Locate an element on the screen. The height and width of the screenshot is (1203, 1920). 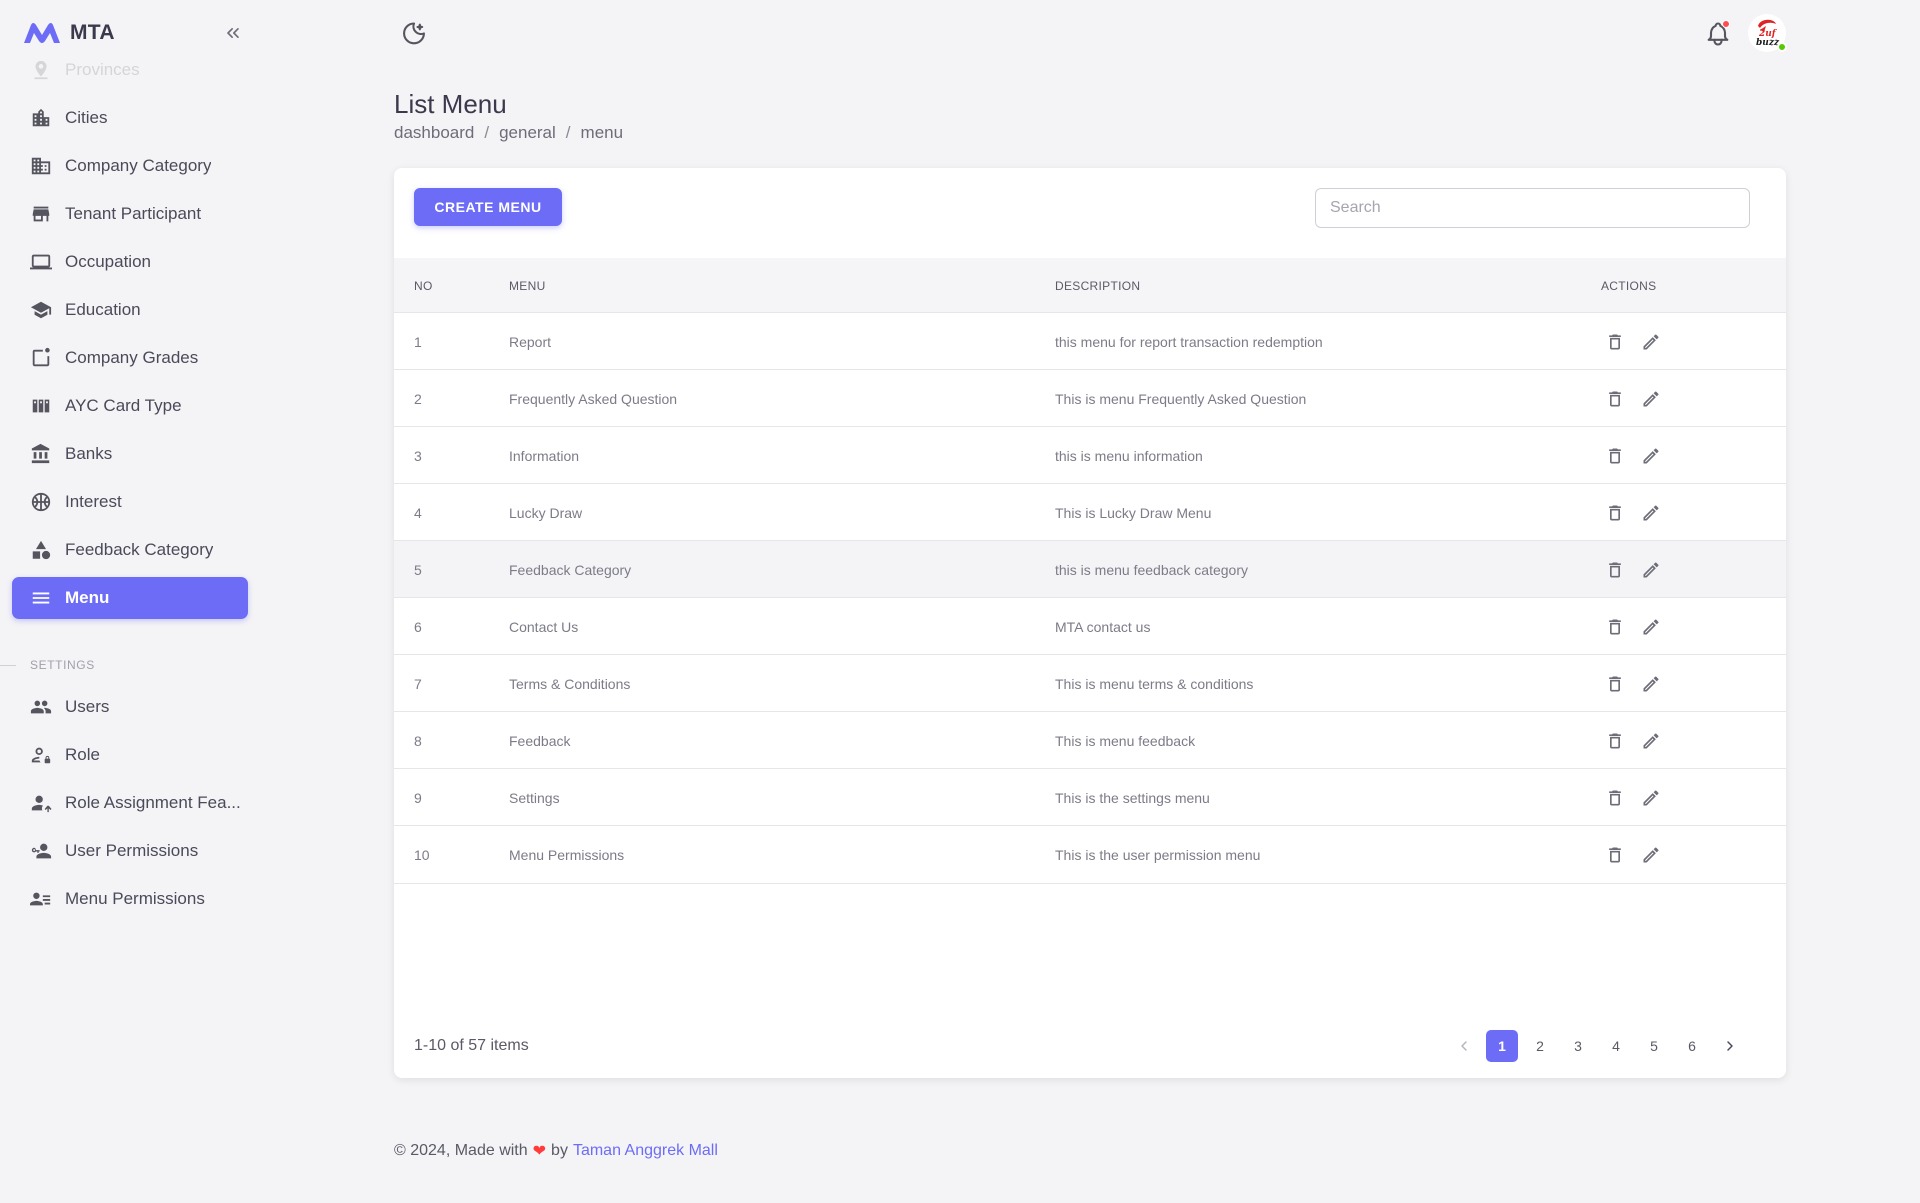
page-button-2: 2 is located at coordinates (1540, 1046).